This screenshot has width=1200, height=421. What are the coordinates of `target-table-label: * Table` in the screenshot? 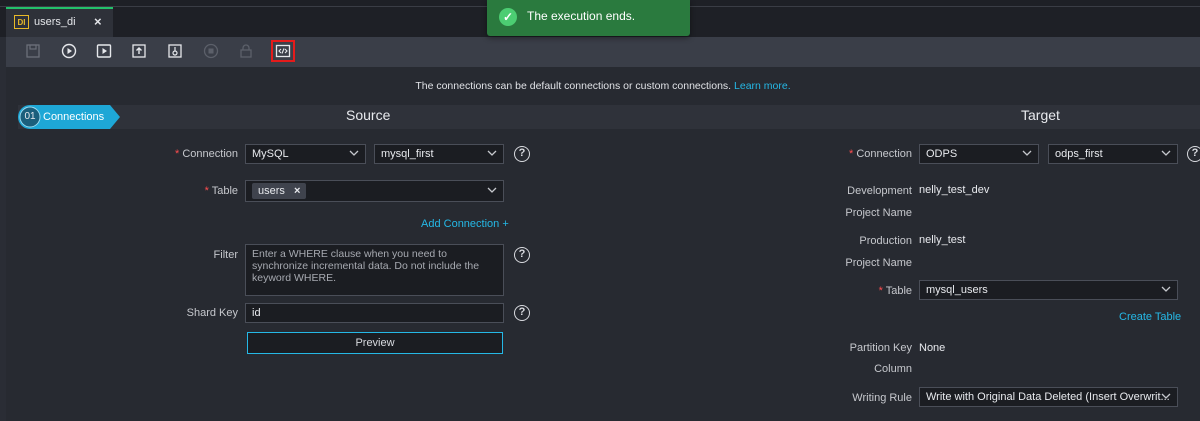 It's located at (895, 291).